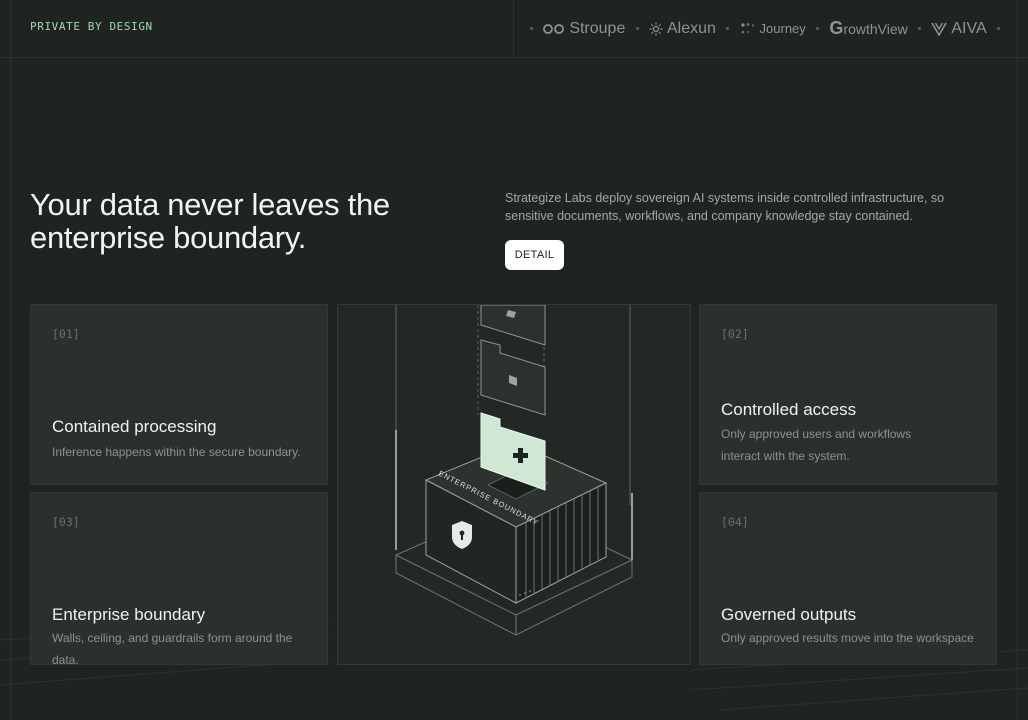 Image resolution: width=1028 pixels, height=720 pixels. Describe the element at coordinates (91, 26) in the screenshot. I see `section-tag: PRIVATE BY DESIGN` at that location.